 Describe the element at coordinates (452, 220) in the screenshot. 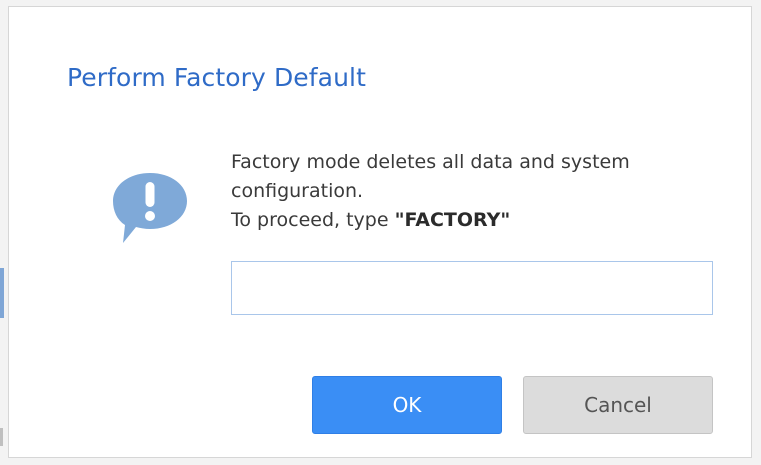

I see `factory-keyword: "FACTORY"` at that location.